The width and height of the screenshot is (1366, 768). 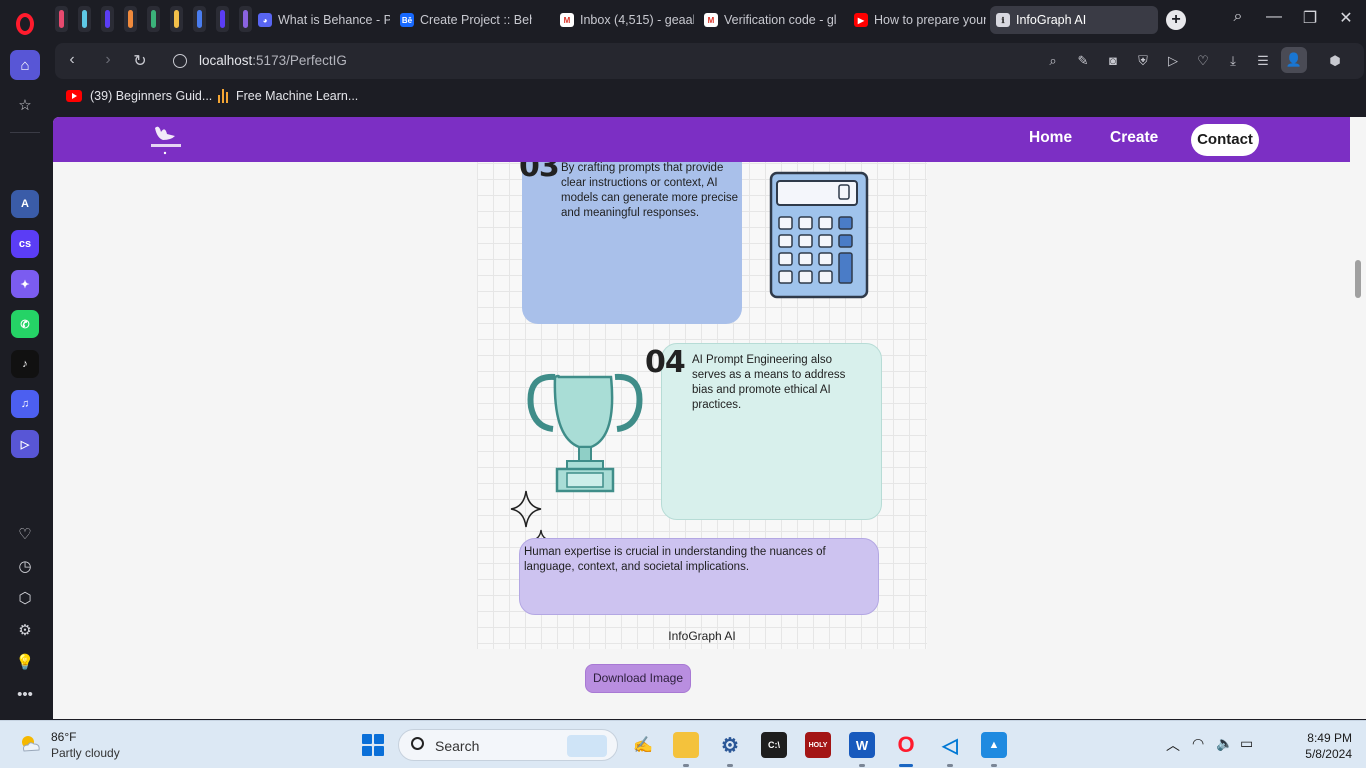 What do you see at coordinates (1294, 60) in the screenshot?
I see `profile-icon: 👤` at bounding box center [1294, 60].